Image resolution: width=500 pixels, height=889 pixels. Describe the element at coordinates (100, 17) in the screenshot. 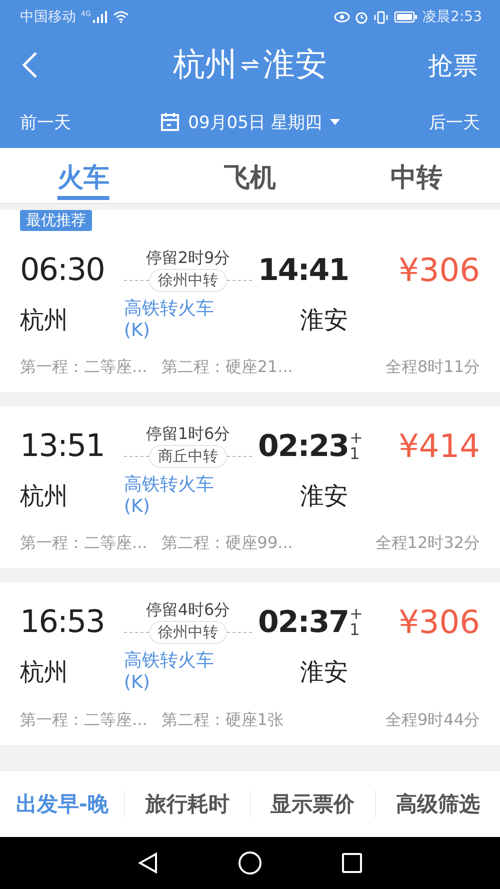

I see `signal-icon` at that location.